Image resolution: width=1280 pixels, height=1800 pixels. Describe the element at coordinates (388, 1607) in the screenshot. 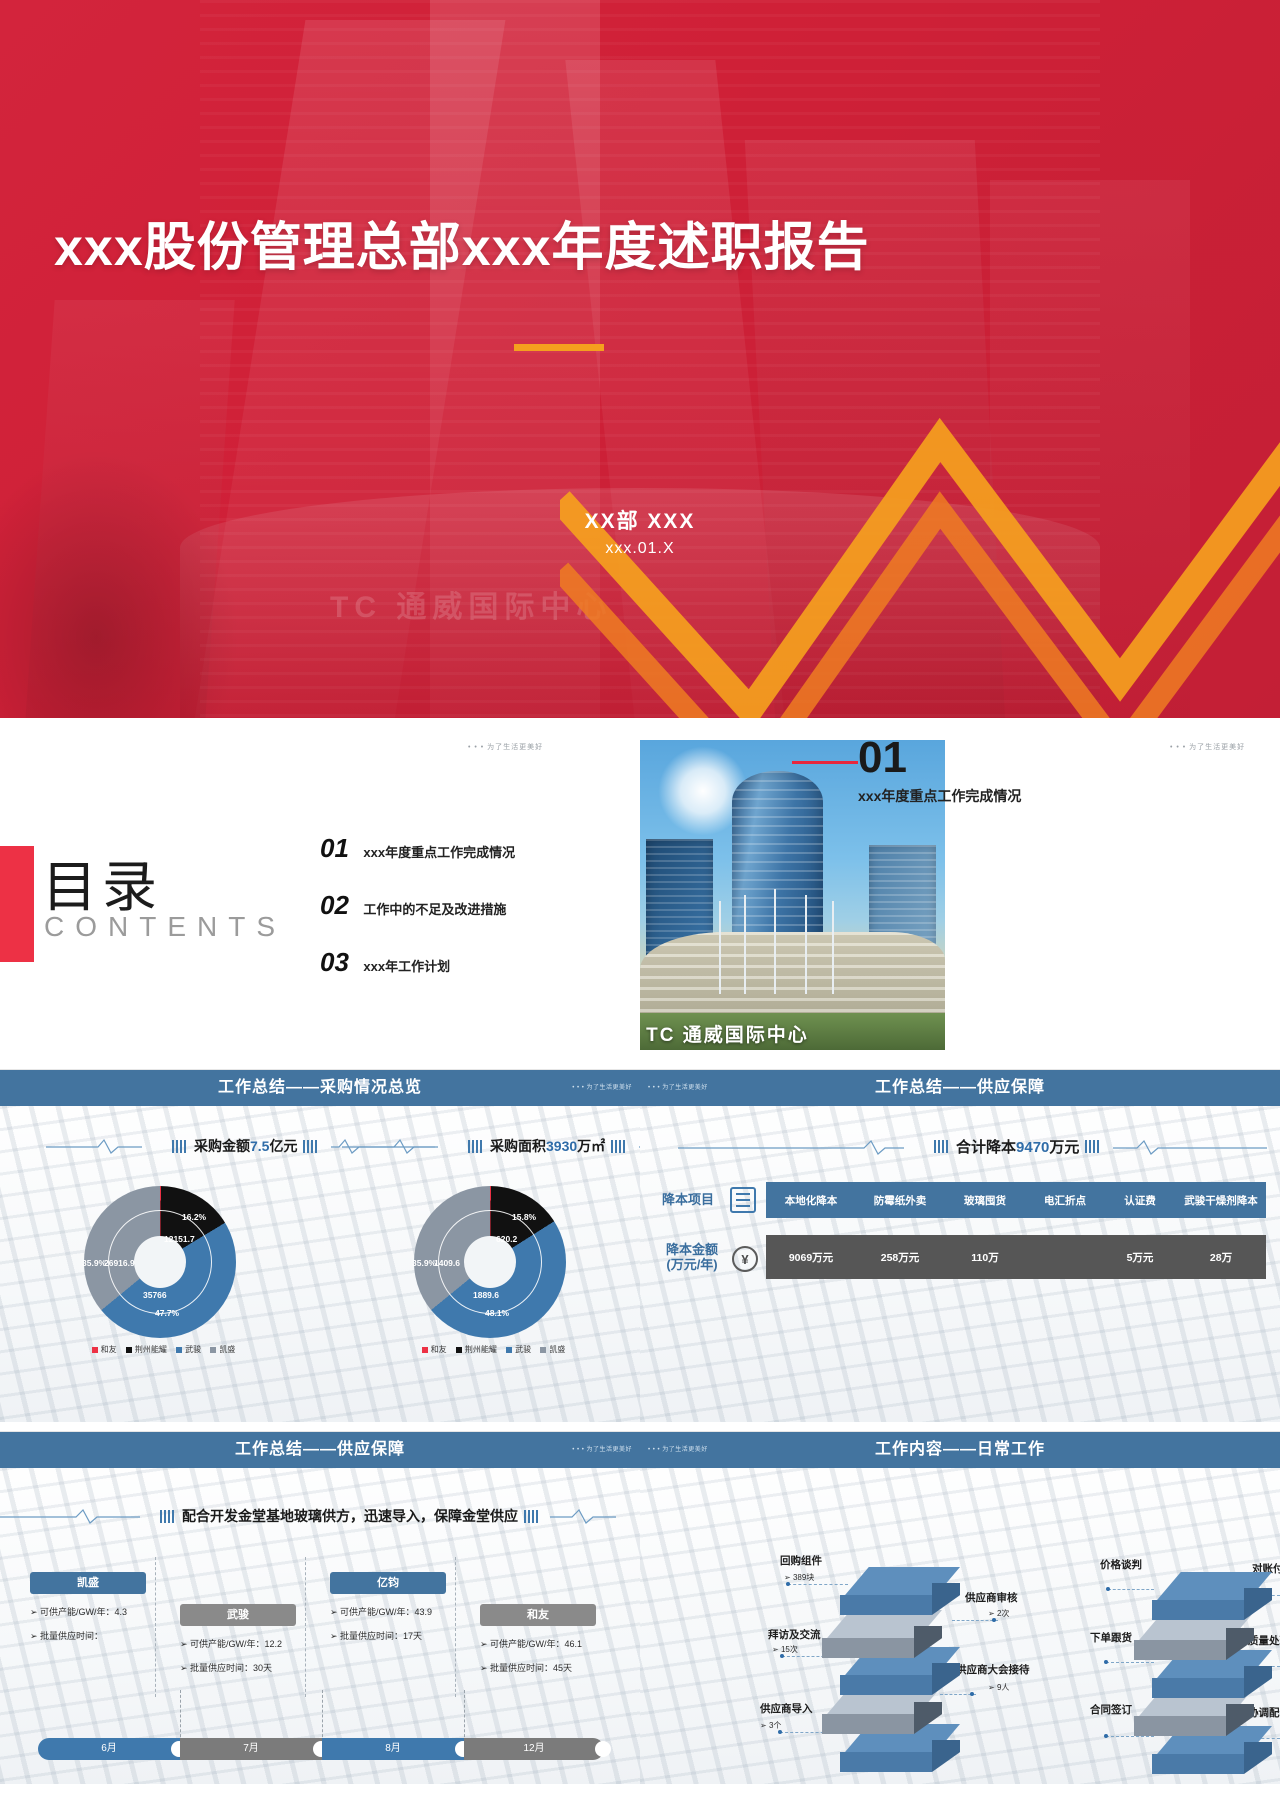

I see `vendor-card-3: 亿钧 ➢ 可供产能/GW/年：43.9 ➢ 批量供应时间：17天` at that location.